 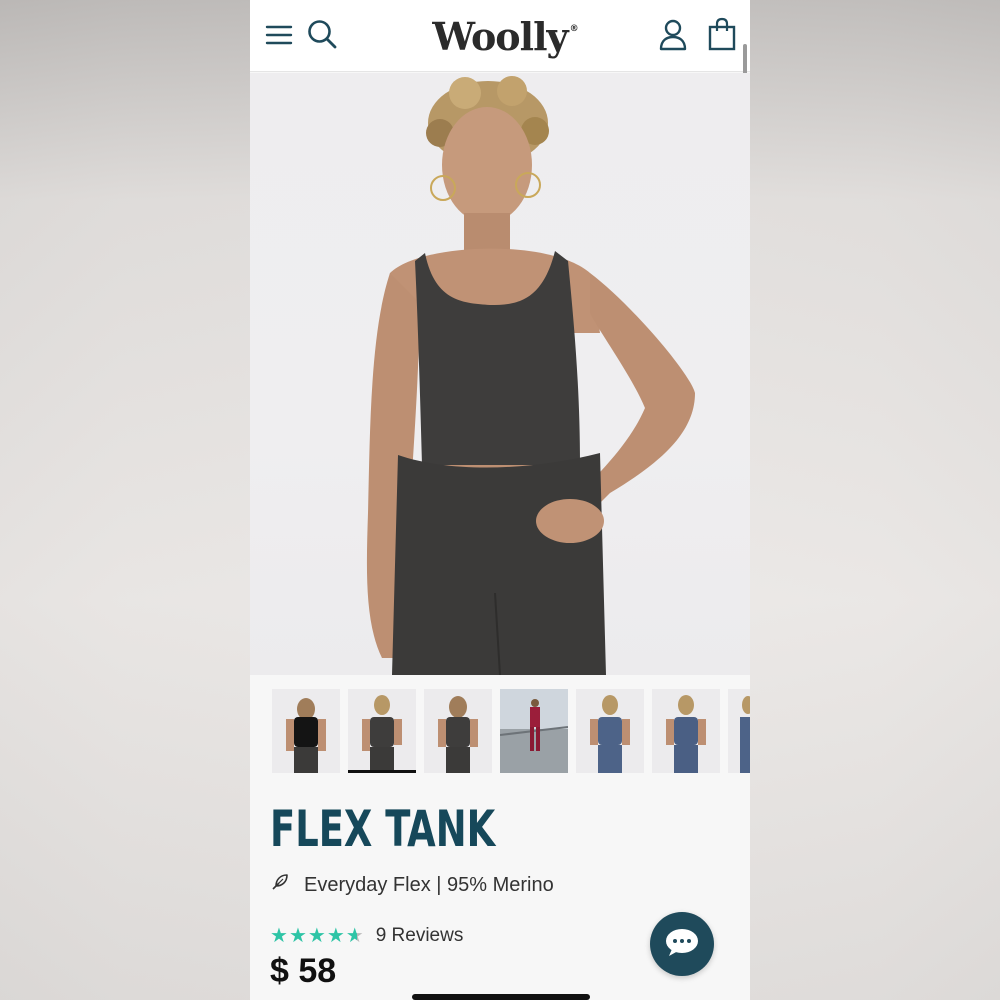 What do you see at coordinates (382, 731) in the screenshot?
I see `thumbnail-front-charcoal` at bounding box center [382, 731].